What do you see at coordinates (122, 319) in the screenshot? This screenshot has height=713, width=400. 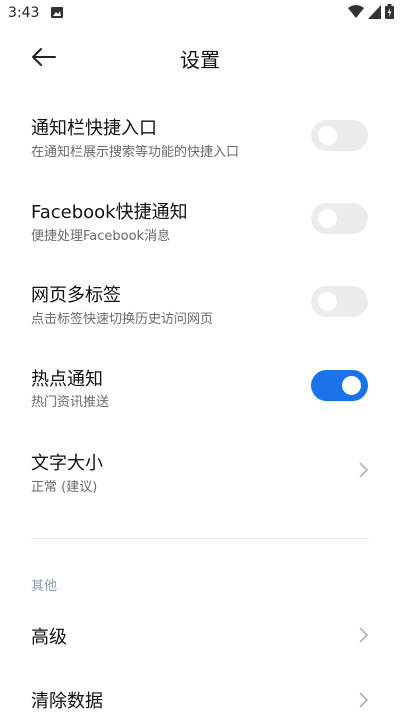 I see `setting-subtitle: 点击标签快速切换历史访问网页` at bounding box center [122, 319].